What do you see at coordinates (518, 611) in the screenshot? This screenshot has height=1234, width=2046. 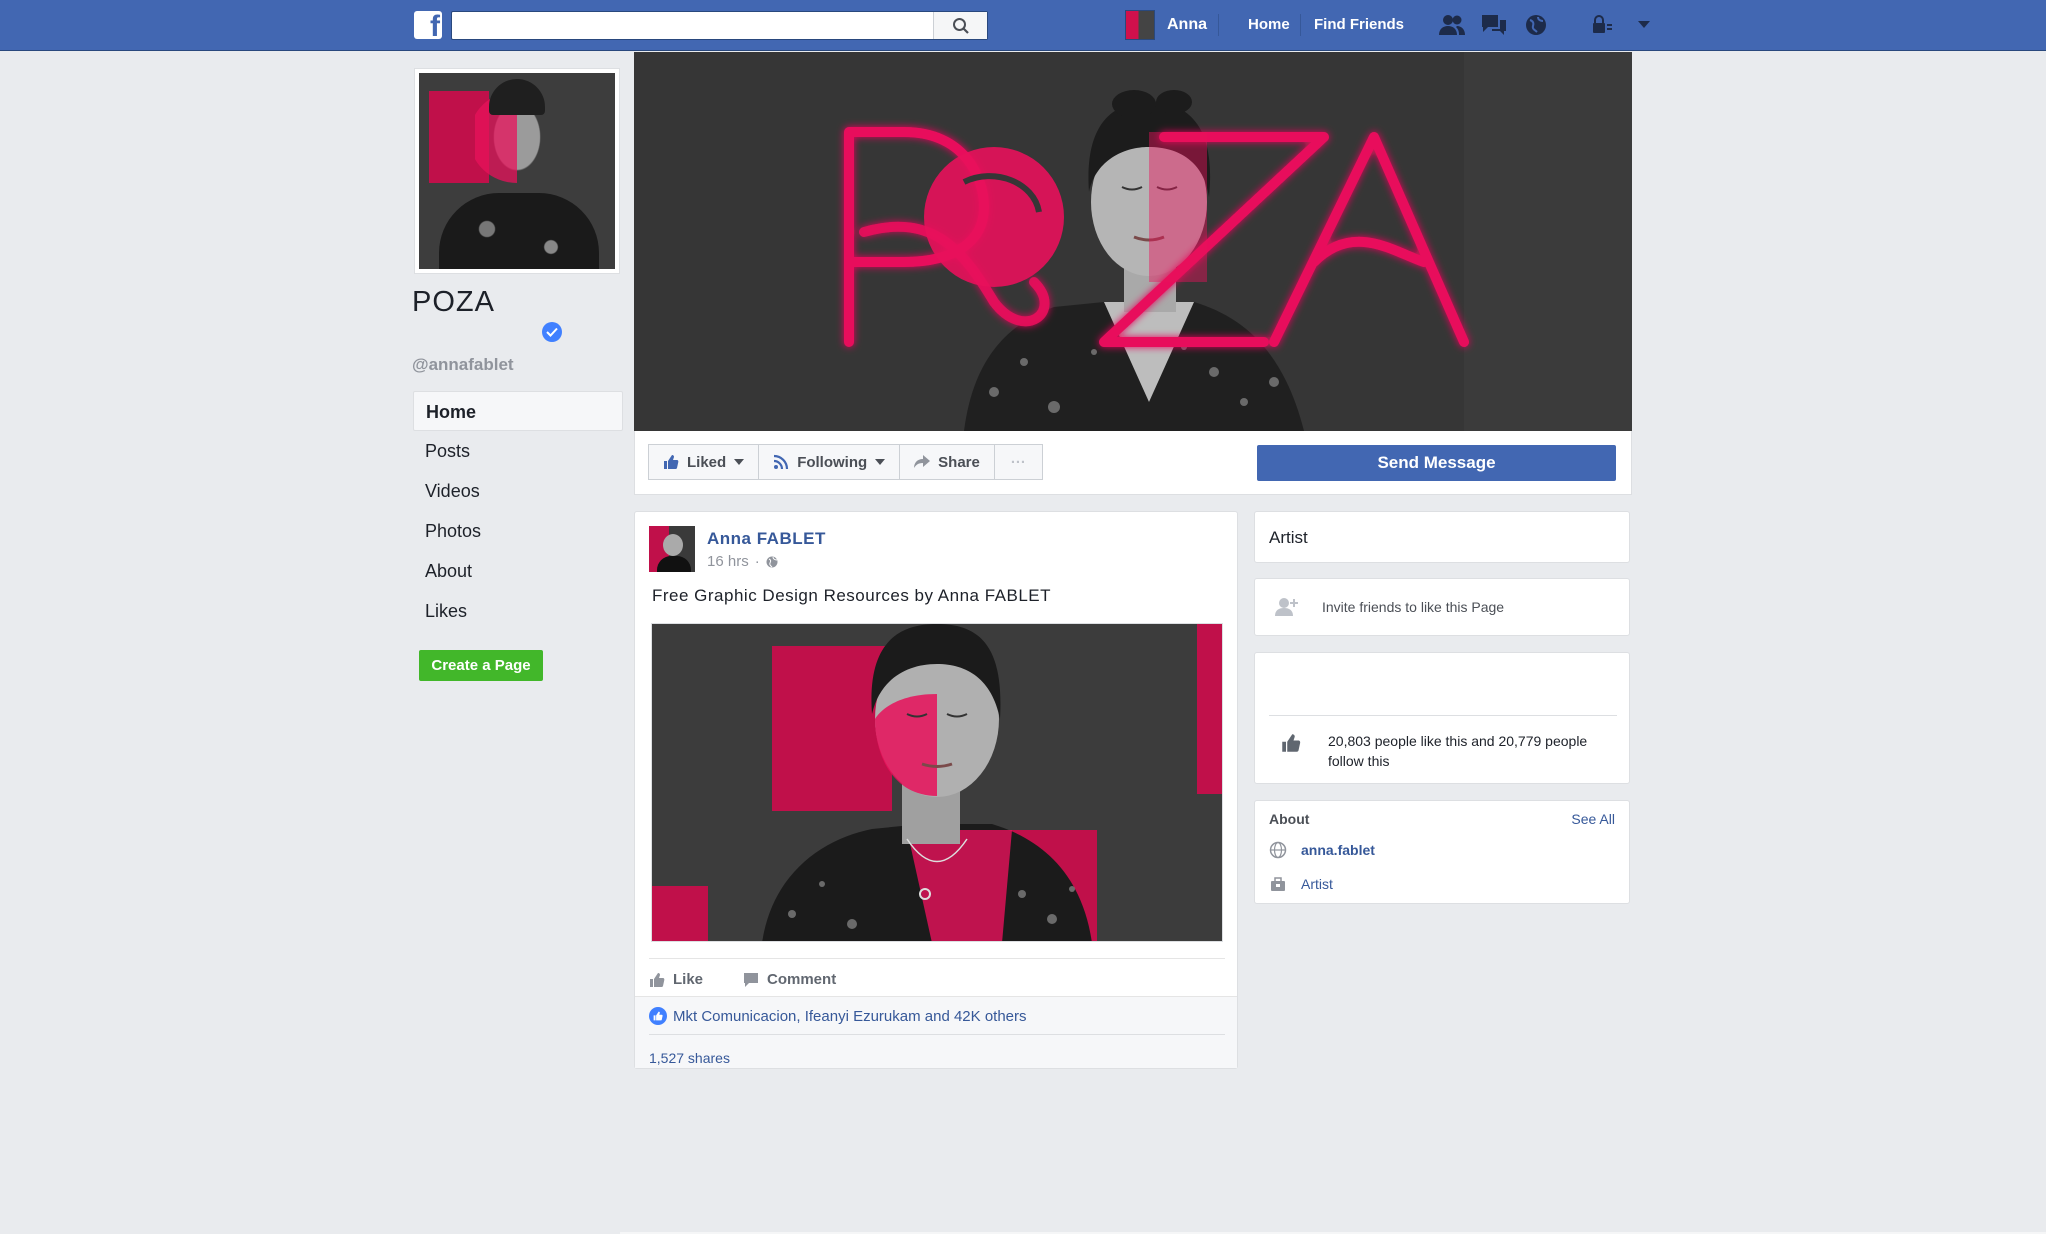 I see `sidebar-item-likes: Likes` at bounding box center [518, 611].